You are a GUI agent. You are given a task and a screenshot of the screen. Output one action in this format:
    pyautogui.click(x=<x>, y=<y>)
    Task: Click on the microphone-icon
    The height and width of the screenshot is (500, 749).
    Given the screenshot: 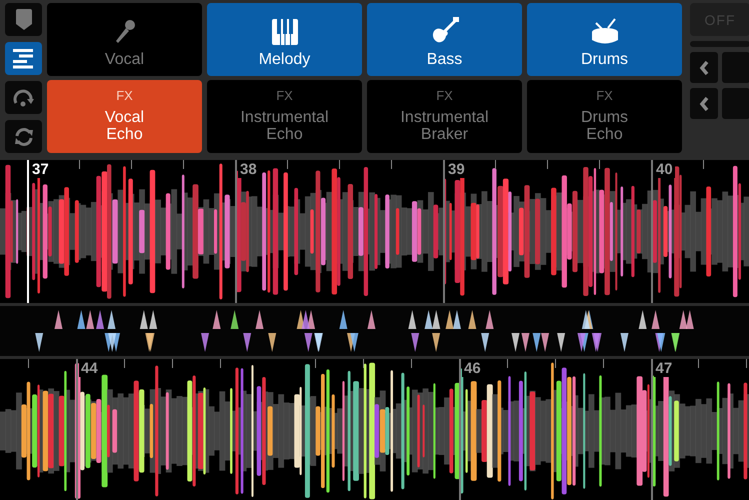 What is the action you would take?
    pyautogui.click(x=125, y=32)
    